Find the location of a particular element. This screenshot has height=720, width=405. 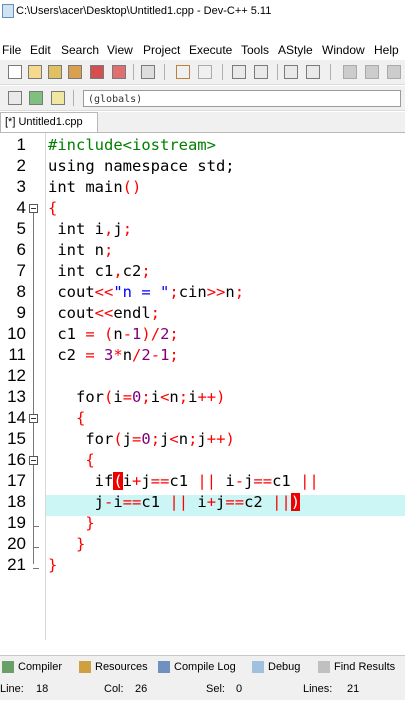

status-line-value: 18 is located at coordinates (42, 689).